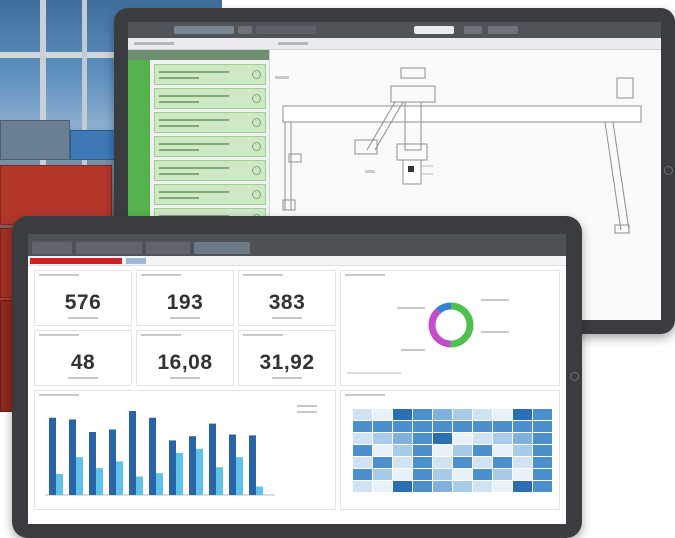 The width and height of the screenshot is (675, 538). I want to click on search-input, so click(434, 30).